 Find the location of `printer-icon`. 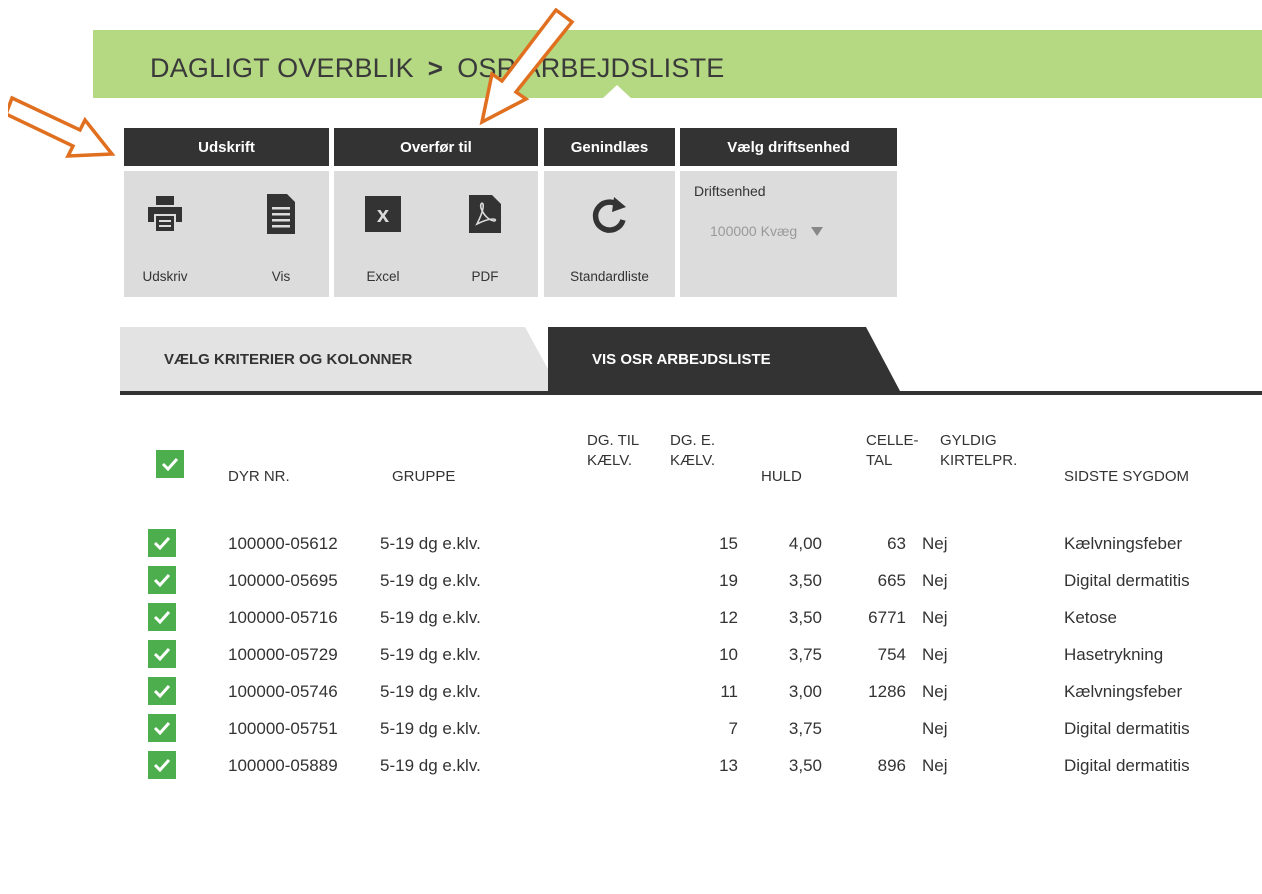

printer-icon is located at coordinates (165, 214).